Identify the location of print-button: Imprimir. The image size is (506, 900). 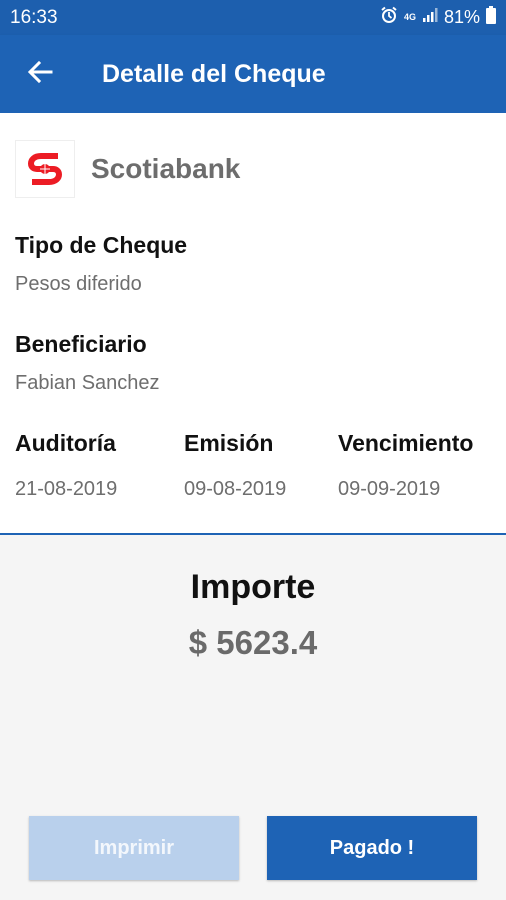
(134, 848).